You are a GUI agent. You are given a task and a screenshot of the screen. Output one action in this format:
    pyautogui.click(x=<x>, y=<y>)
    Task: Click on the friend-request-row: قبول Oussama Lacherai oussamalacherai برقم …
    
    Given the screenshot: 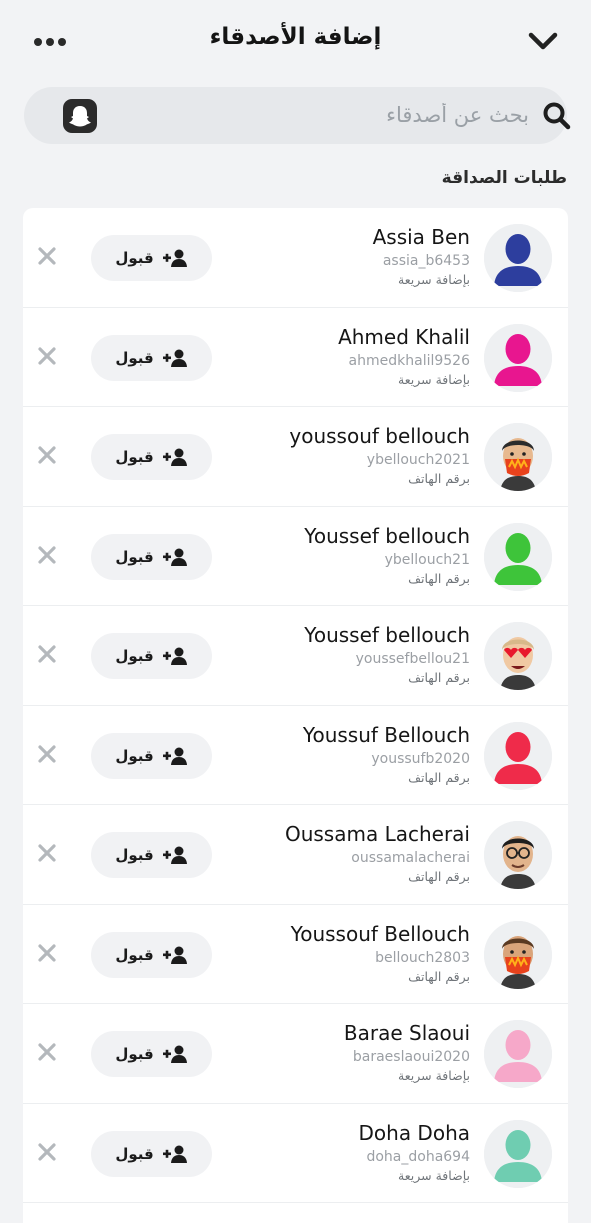 What is the action you would take?
    pyautogui.click(x=295, y=855)
    